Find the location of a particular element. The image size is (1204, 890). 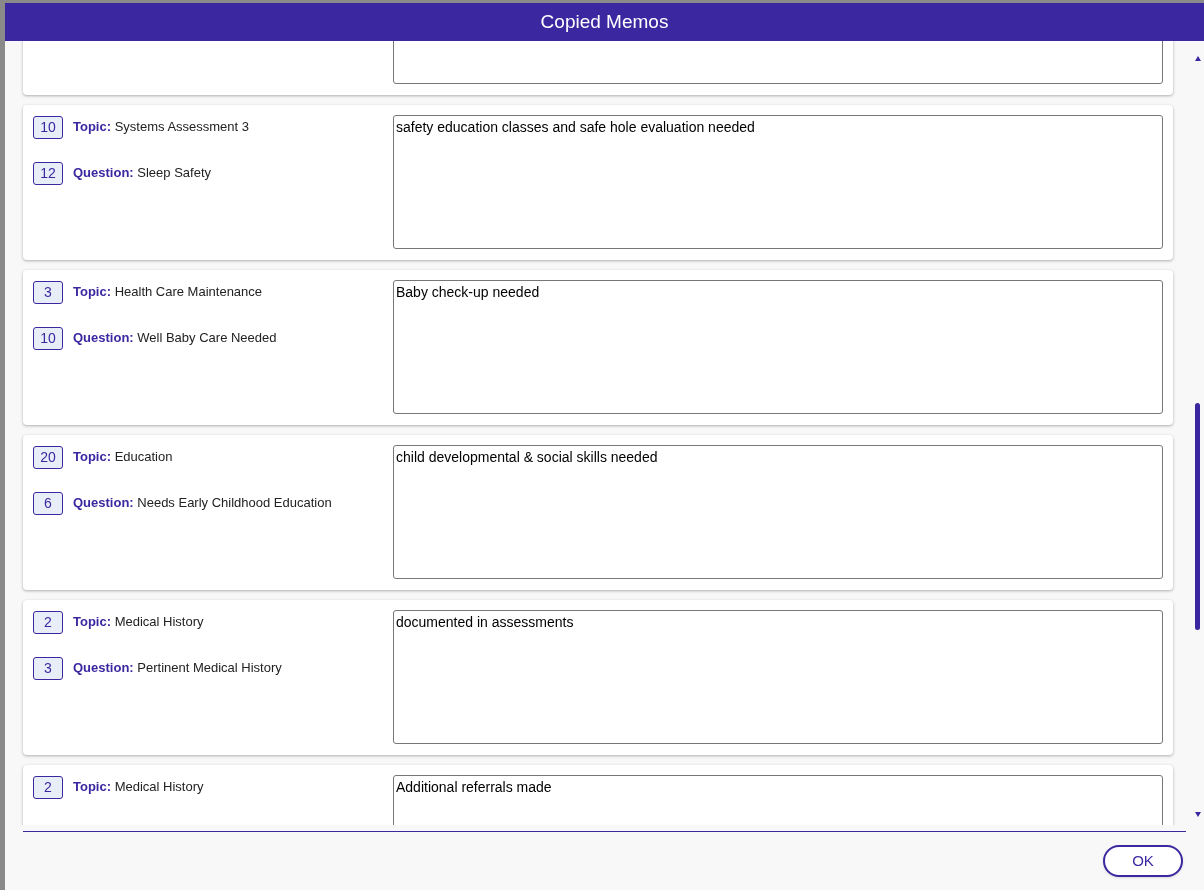

memo-label: Topic: Health Care Maintenance is located at coordinates (168, 292).